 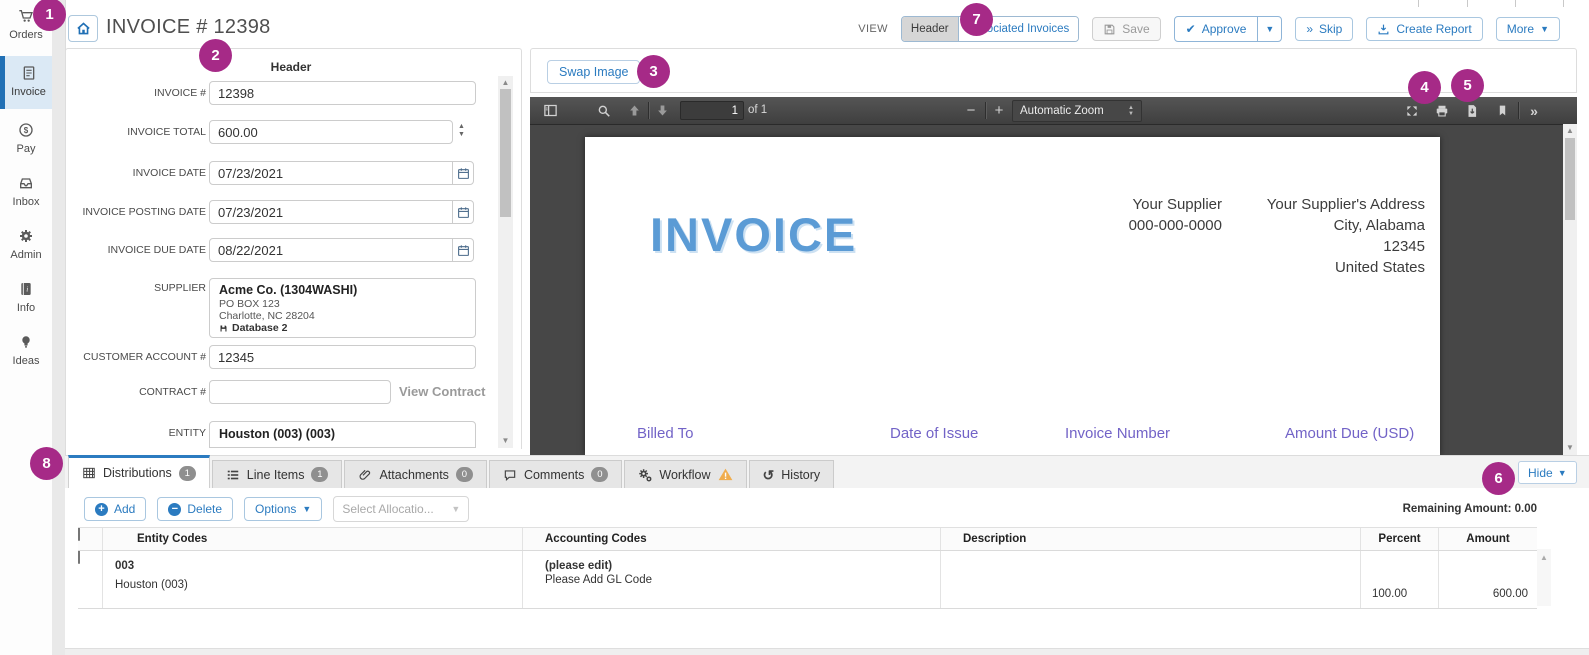 What do you see at coordinates (791, 474) in the screenshot?
I see `tab-history: ↺ History` at bounding box center [791, 474].